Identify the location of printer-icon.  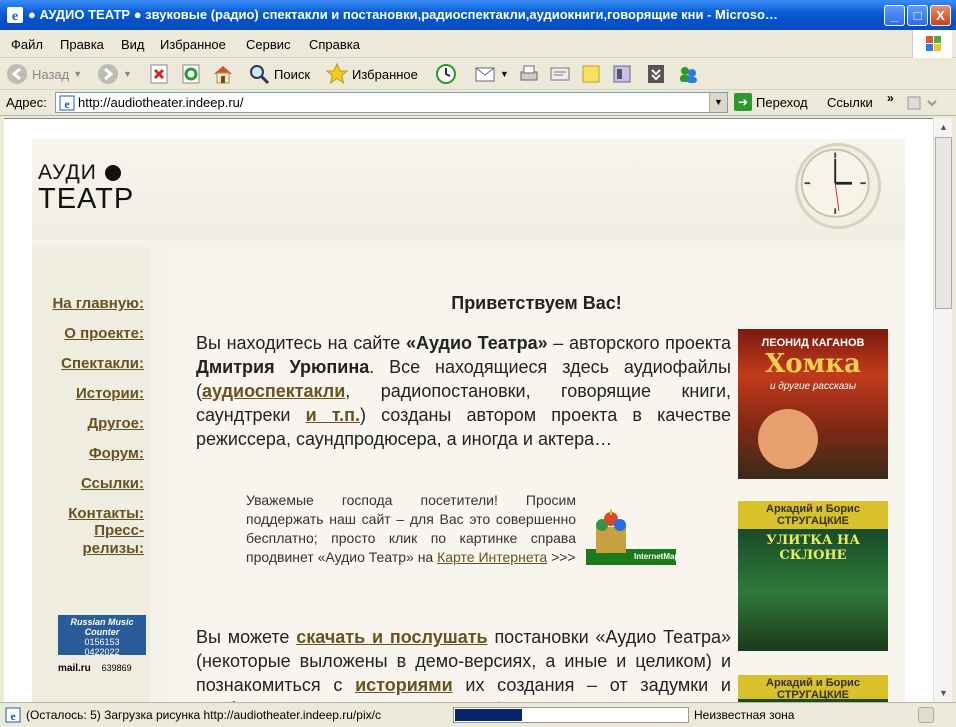
(529, 73).